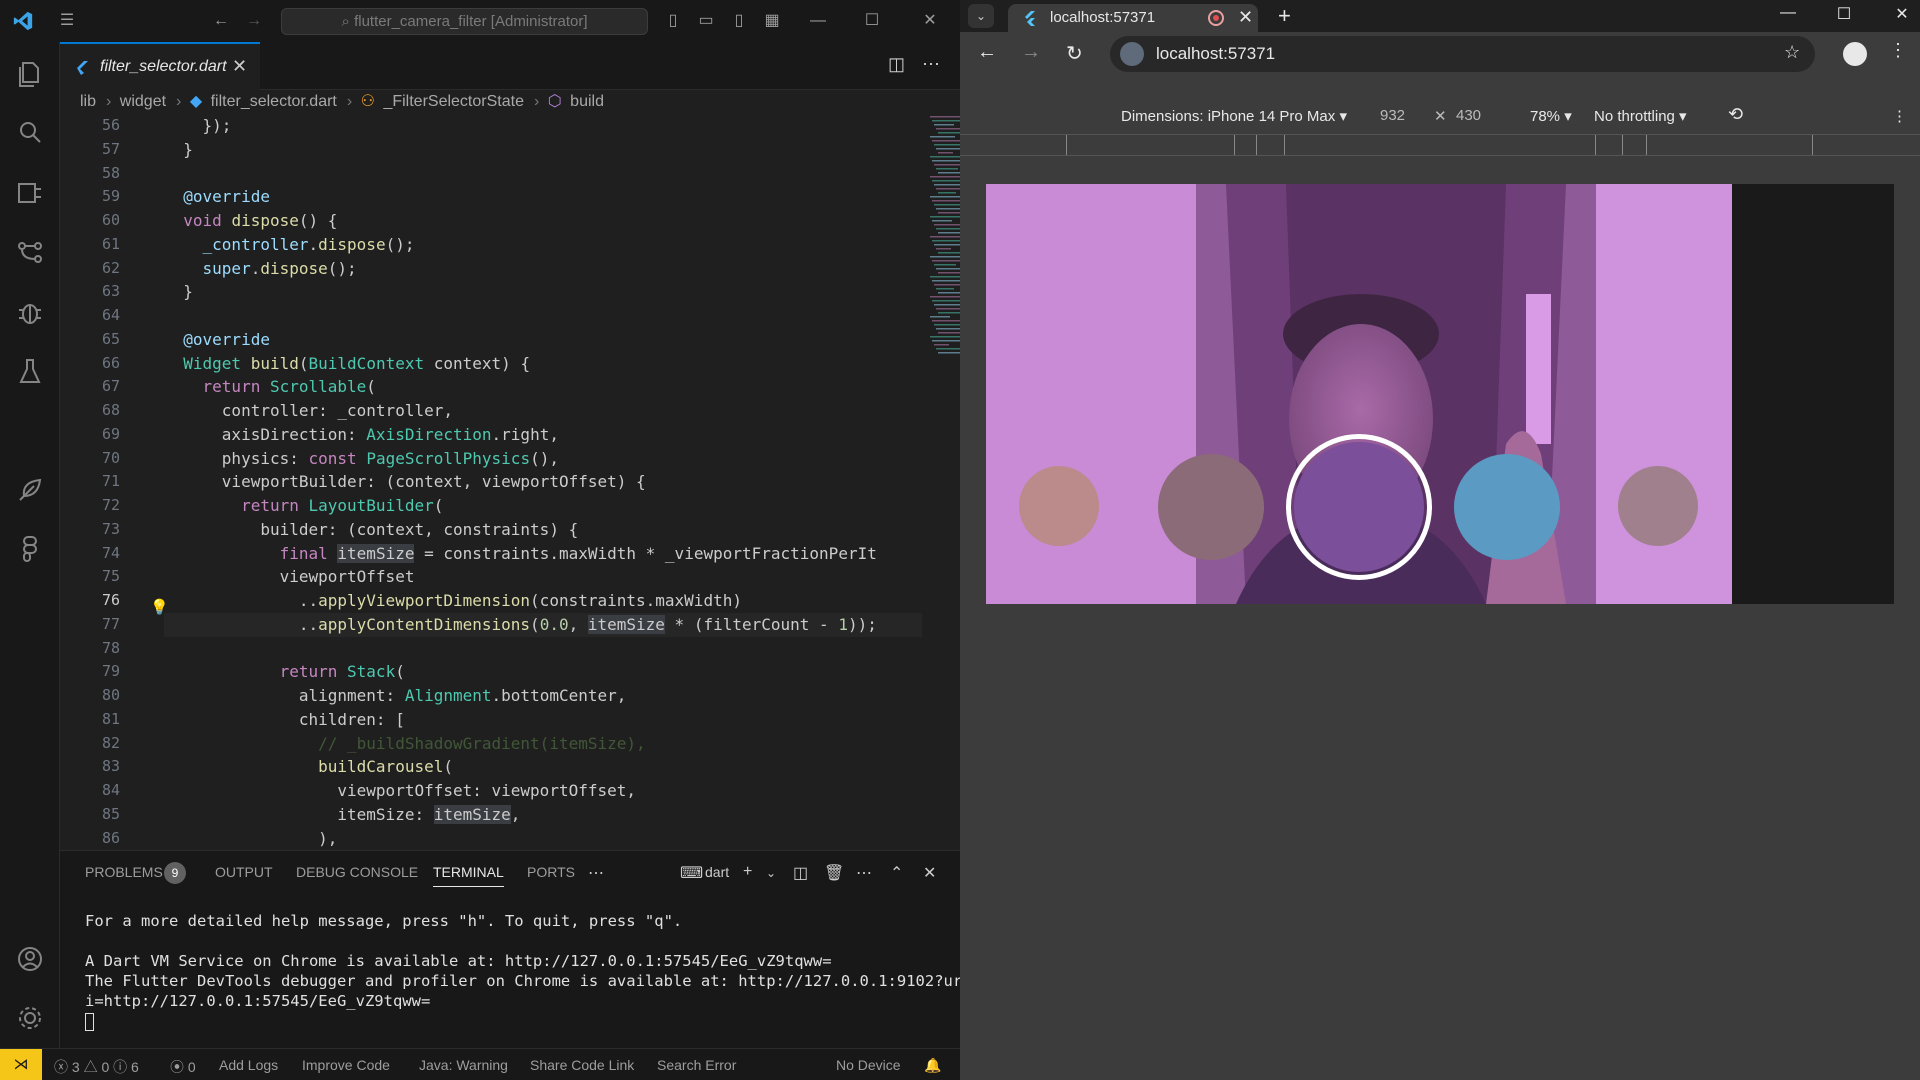 Image resolution: width=1920 pixels, height=1080 pixels. What do you see at coordinates (1507, 507) in the screenshot?
I see `filter-option-cool` at bounding box center [1507, 507].